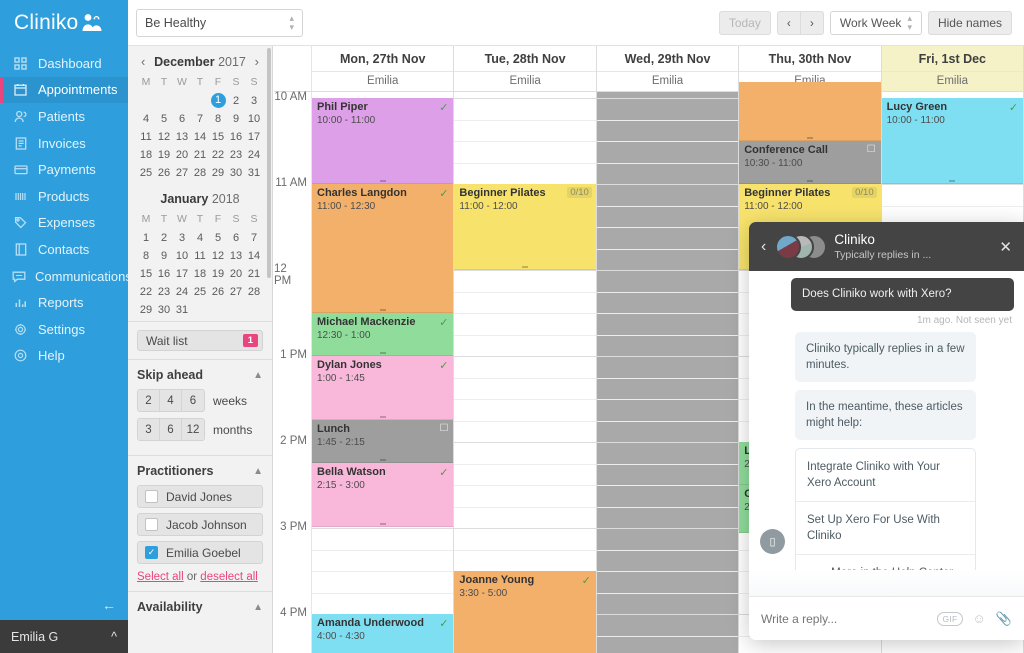 The image size is (1024, 653). What do you see at coordinates (383, 141) in the screenshot?
I see `appointment-block: ✓ Phil Piper 10:00 - 11:00` at bounding box center [383, 141].